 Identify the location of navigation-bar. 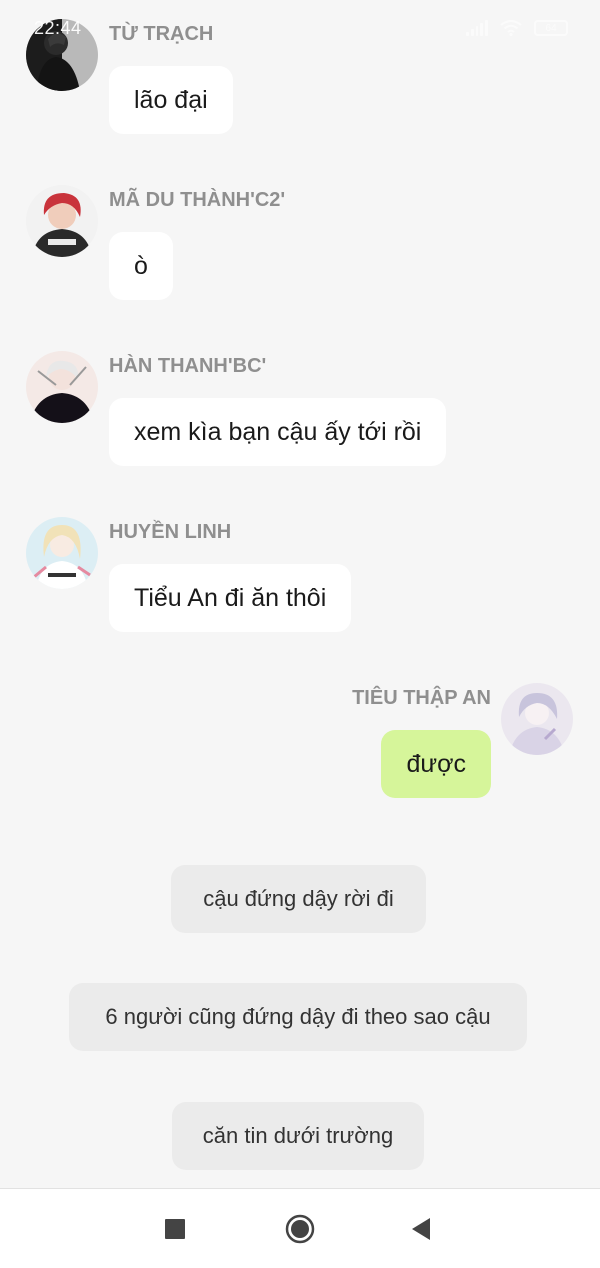
(300, 1228).